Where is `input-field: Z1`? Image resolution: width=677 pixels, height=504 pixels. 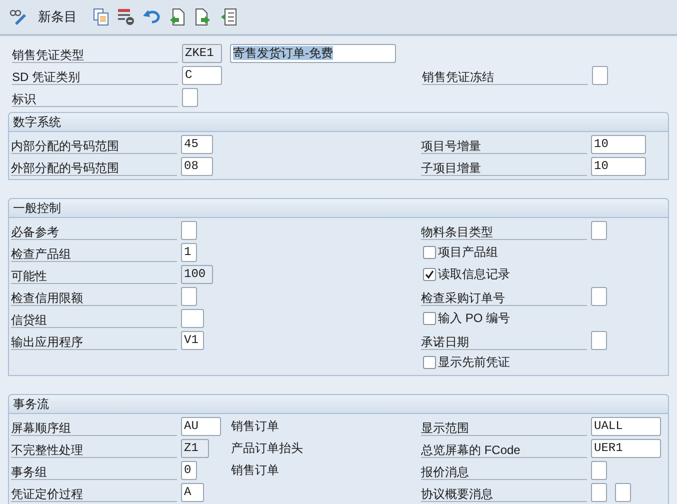
input-field: Z1 is located at coordinates (195, 448).